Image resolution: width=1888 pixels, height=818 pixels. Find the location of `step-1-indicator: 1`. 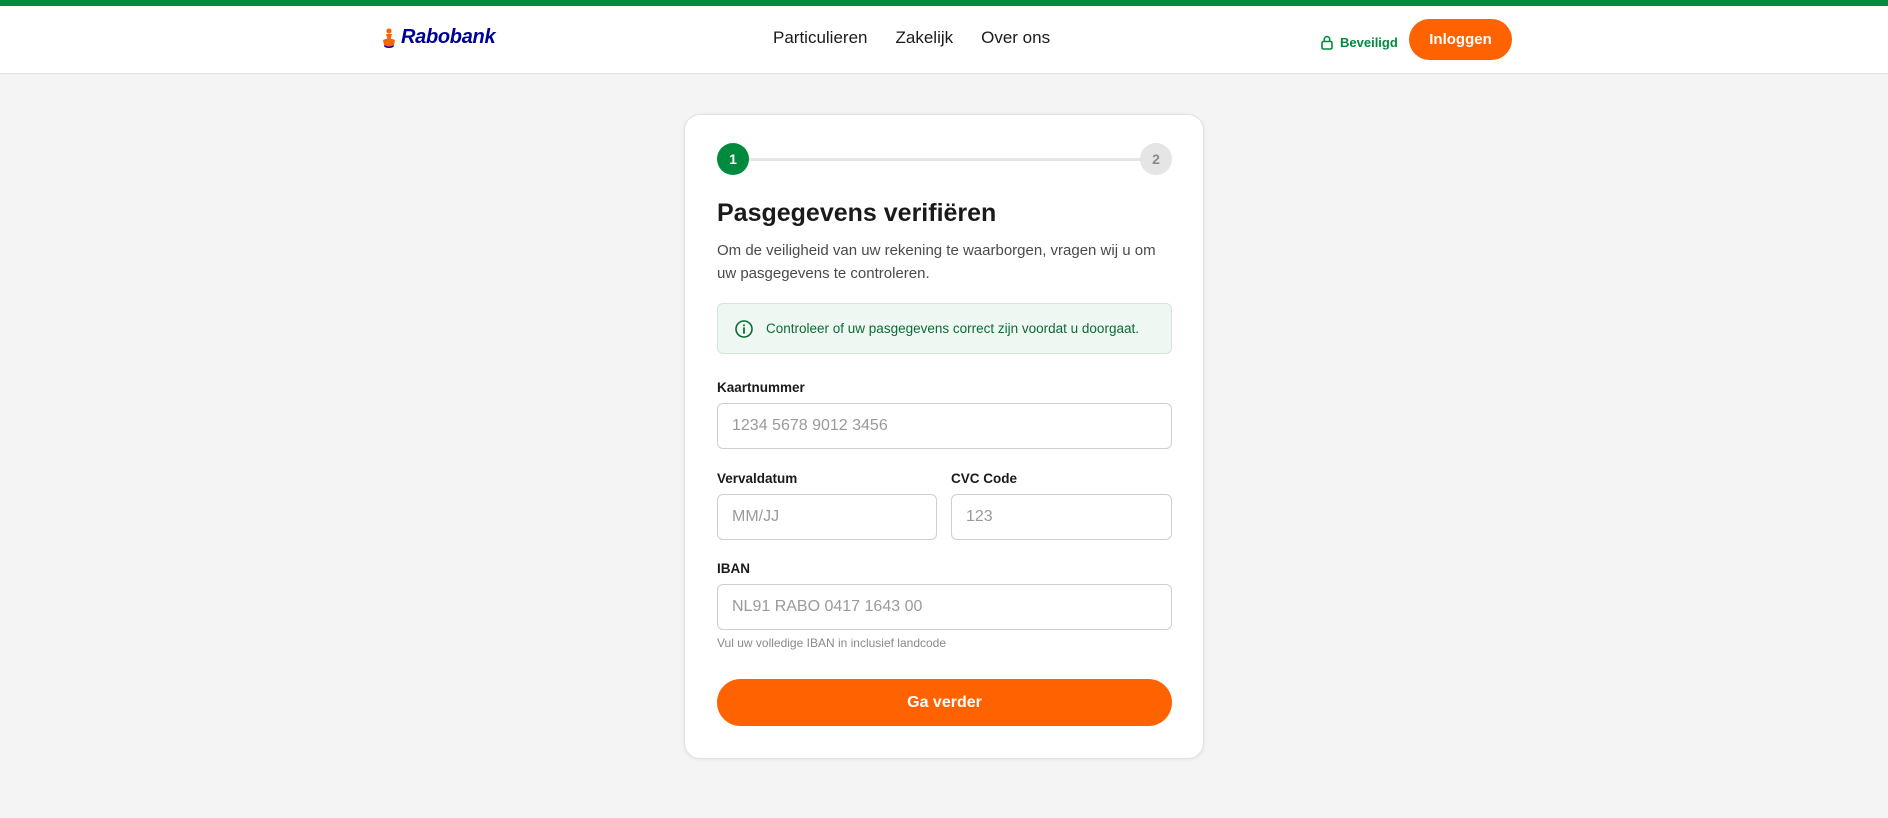

step-1-indicator: 1 is located at coordinates (733, 159).